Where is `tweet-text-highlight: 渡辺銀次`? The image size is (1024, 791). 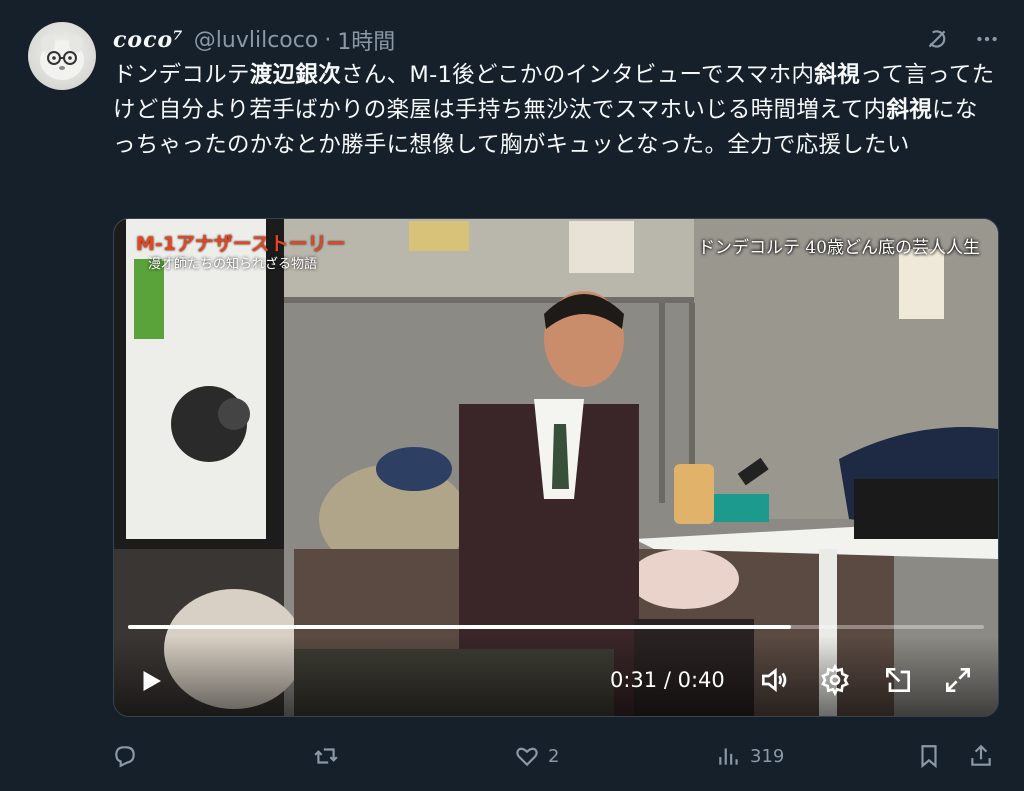
tweet-text-highlight: 渡辺銀次 is located at coordinates (295, 75).